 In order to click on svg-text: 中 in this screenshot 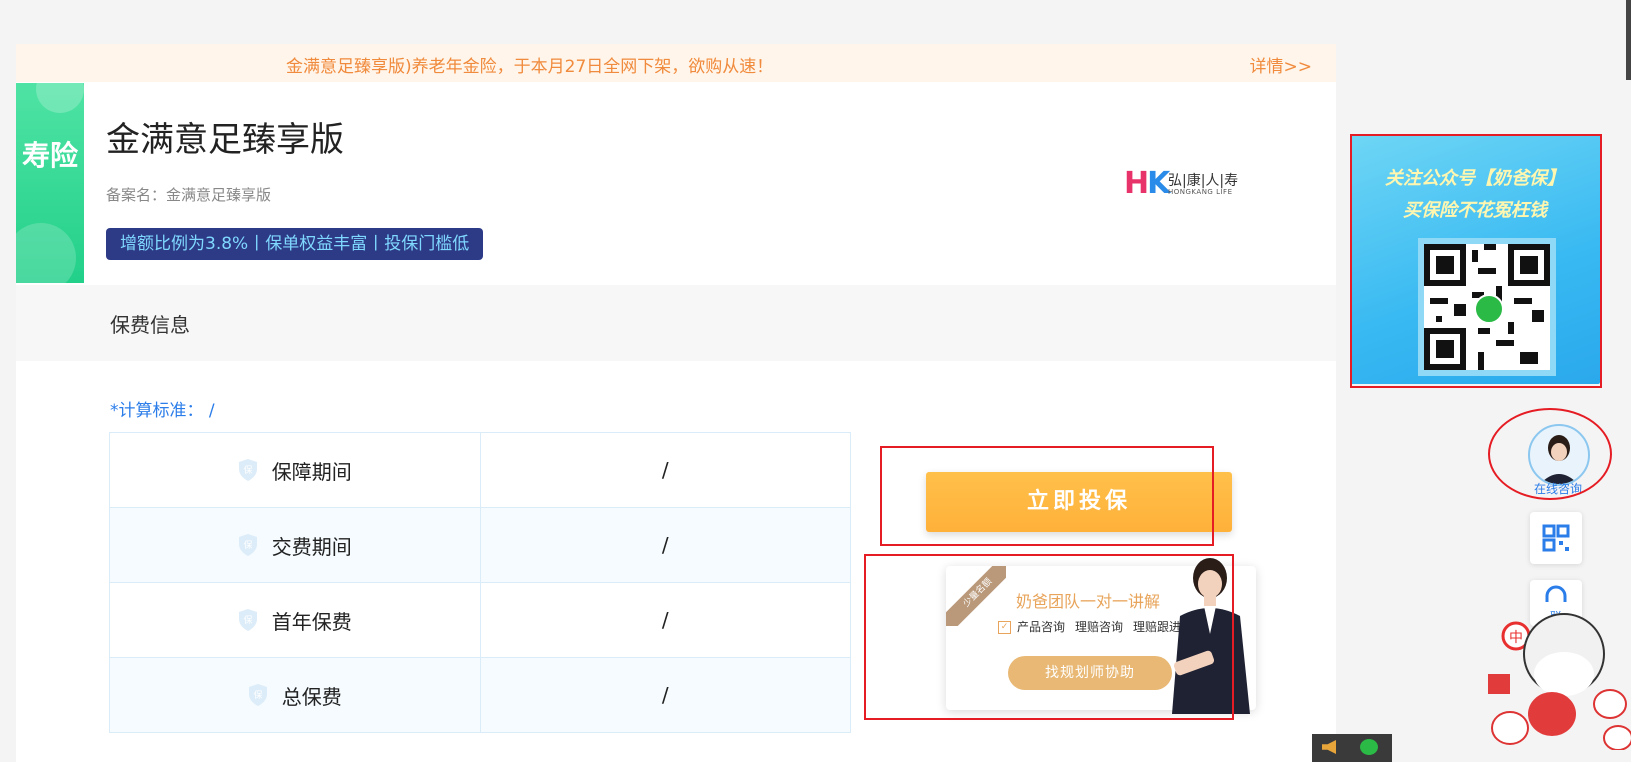, I will do `click(1516, 638)`.